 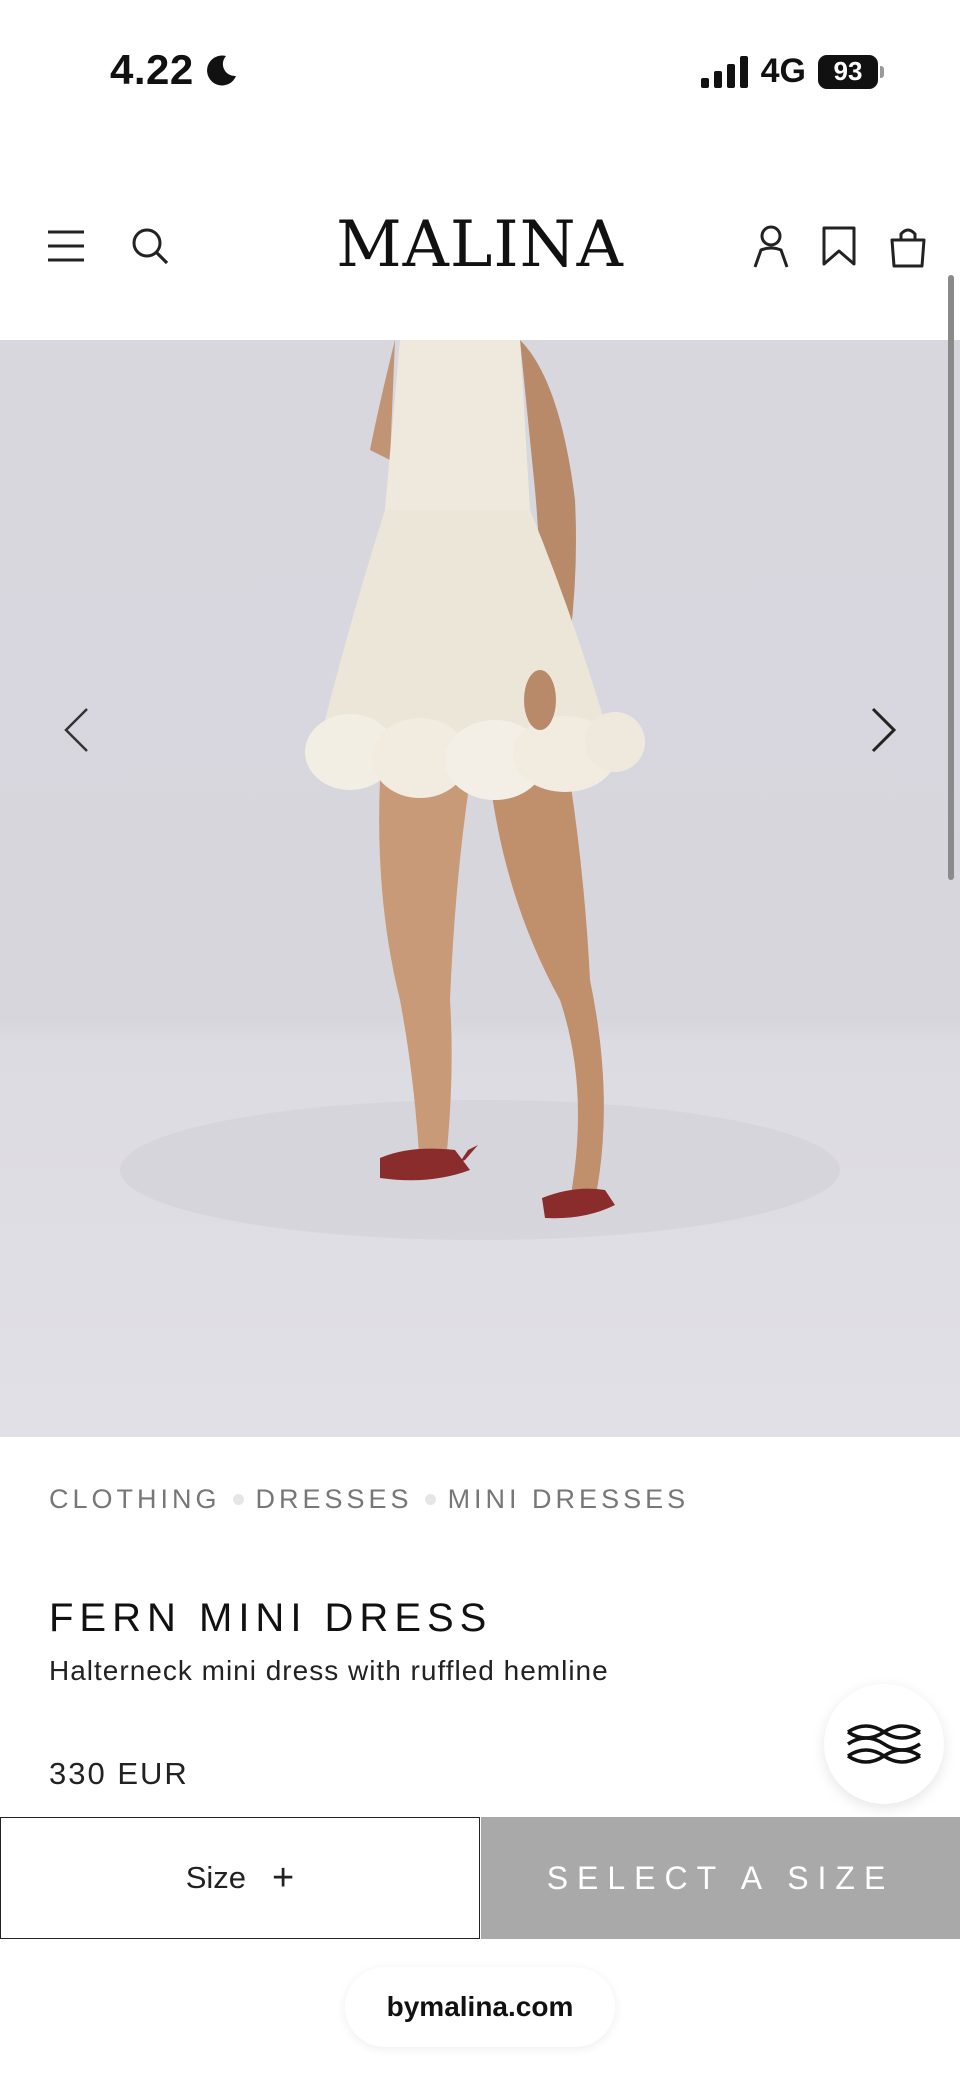 What do you see at coordinates (135, 1499) in the screenshot?
I see `breadcrumb-item-clothing: CLOTHING` at bounding box center [135, 1499].